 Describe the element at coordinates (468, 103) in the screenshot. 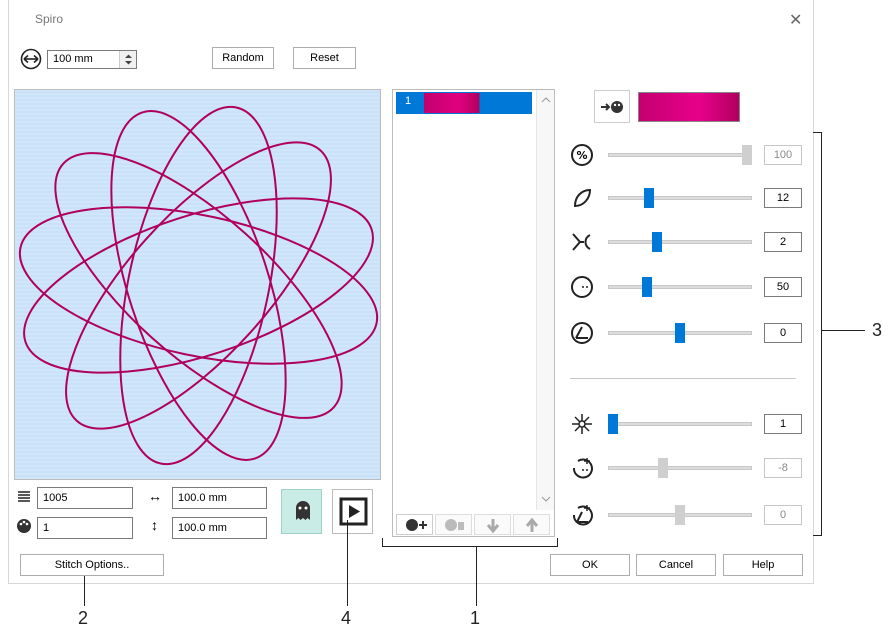

I see `list-item-swatch` at that location.